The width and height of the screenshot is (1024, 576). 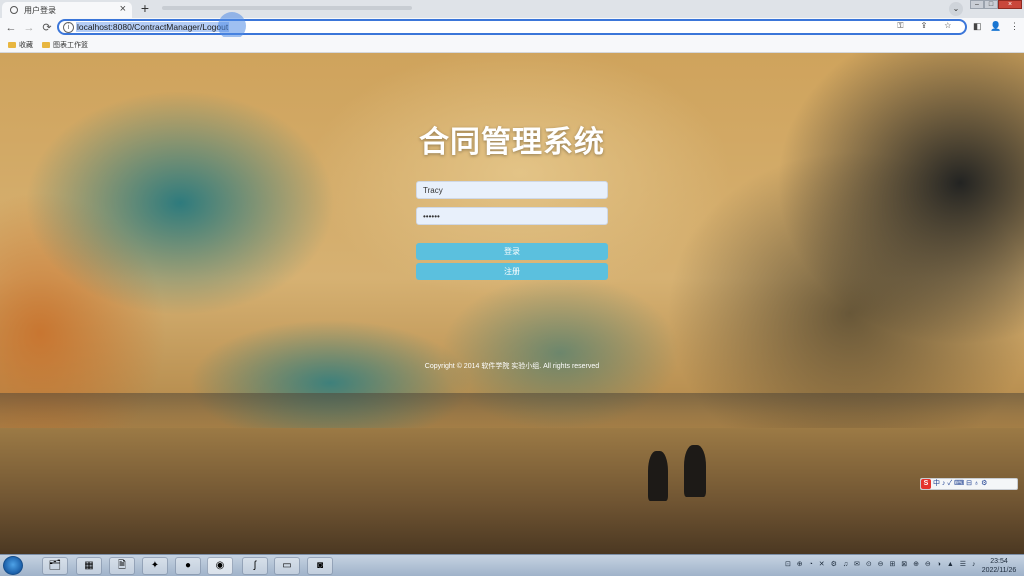 What do you see at coordinates (13, 565) in the screenshot?
I see `start-button` at bounding box center [13, 565].